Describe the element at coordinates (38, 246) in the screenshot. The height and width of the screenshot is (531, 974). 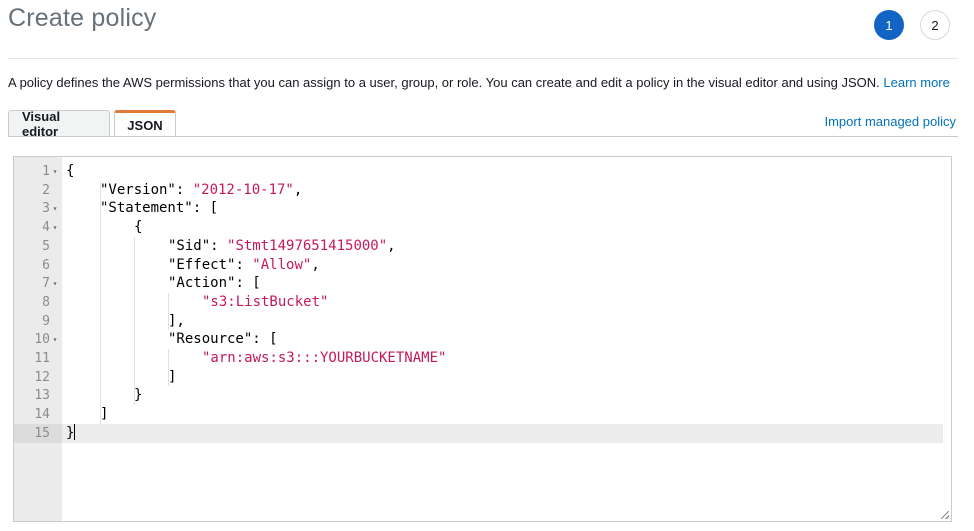
I see `line-number: 5` at that location.